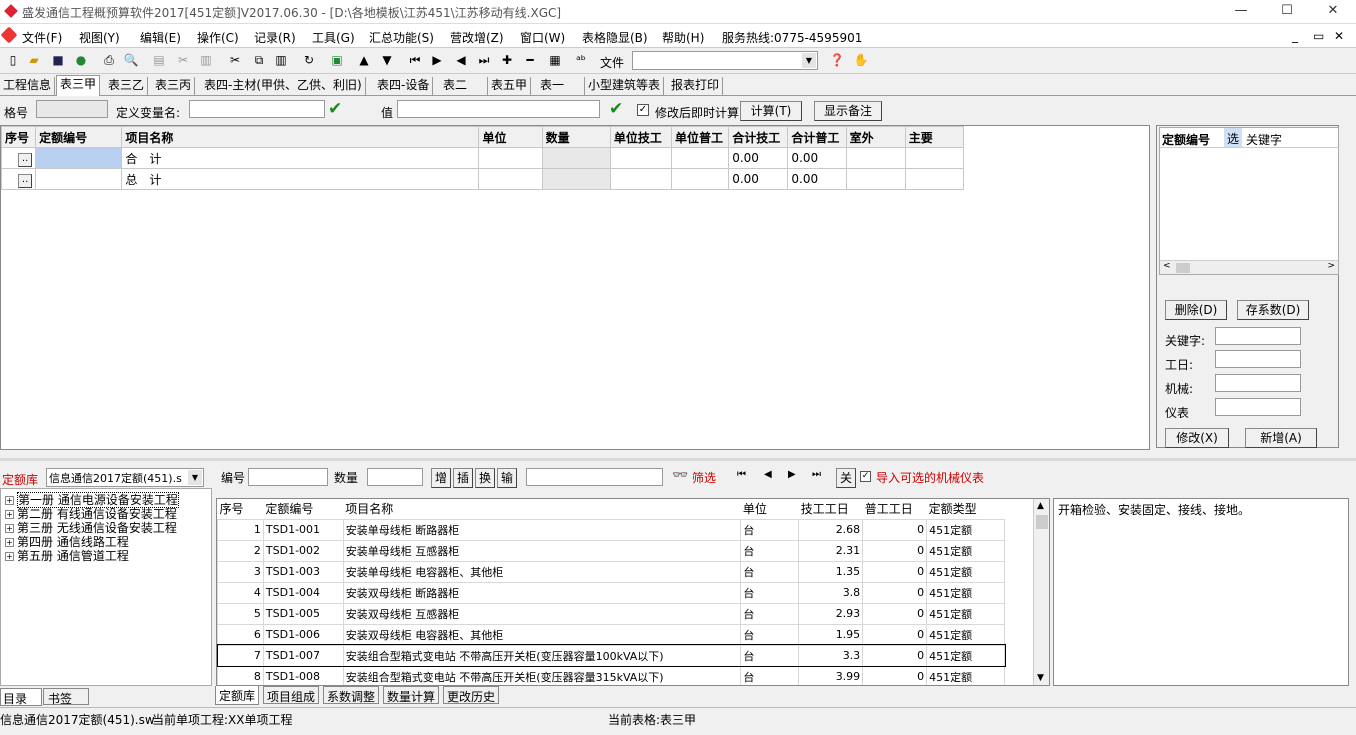 Image resolution: width=1356 pixels, height=735 pixels. I want to click on scroll-thumb, so click(1042, 522).